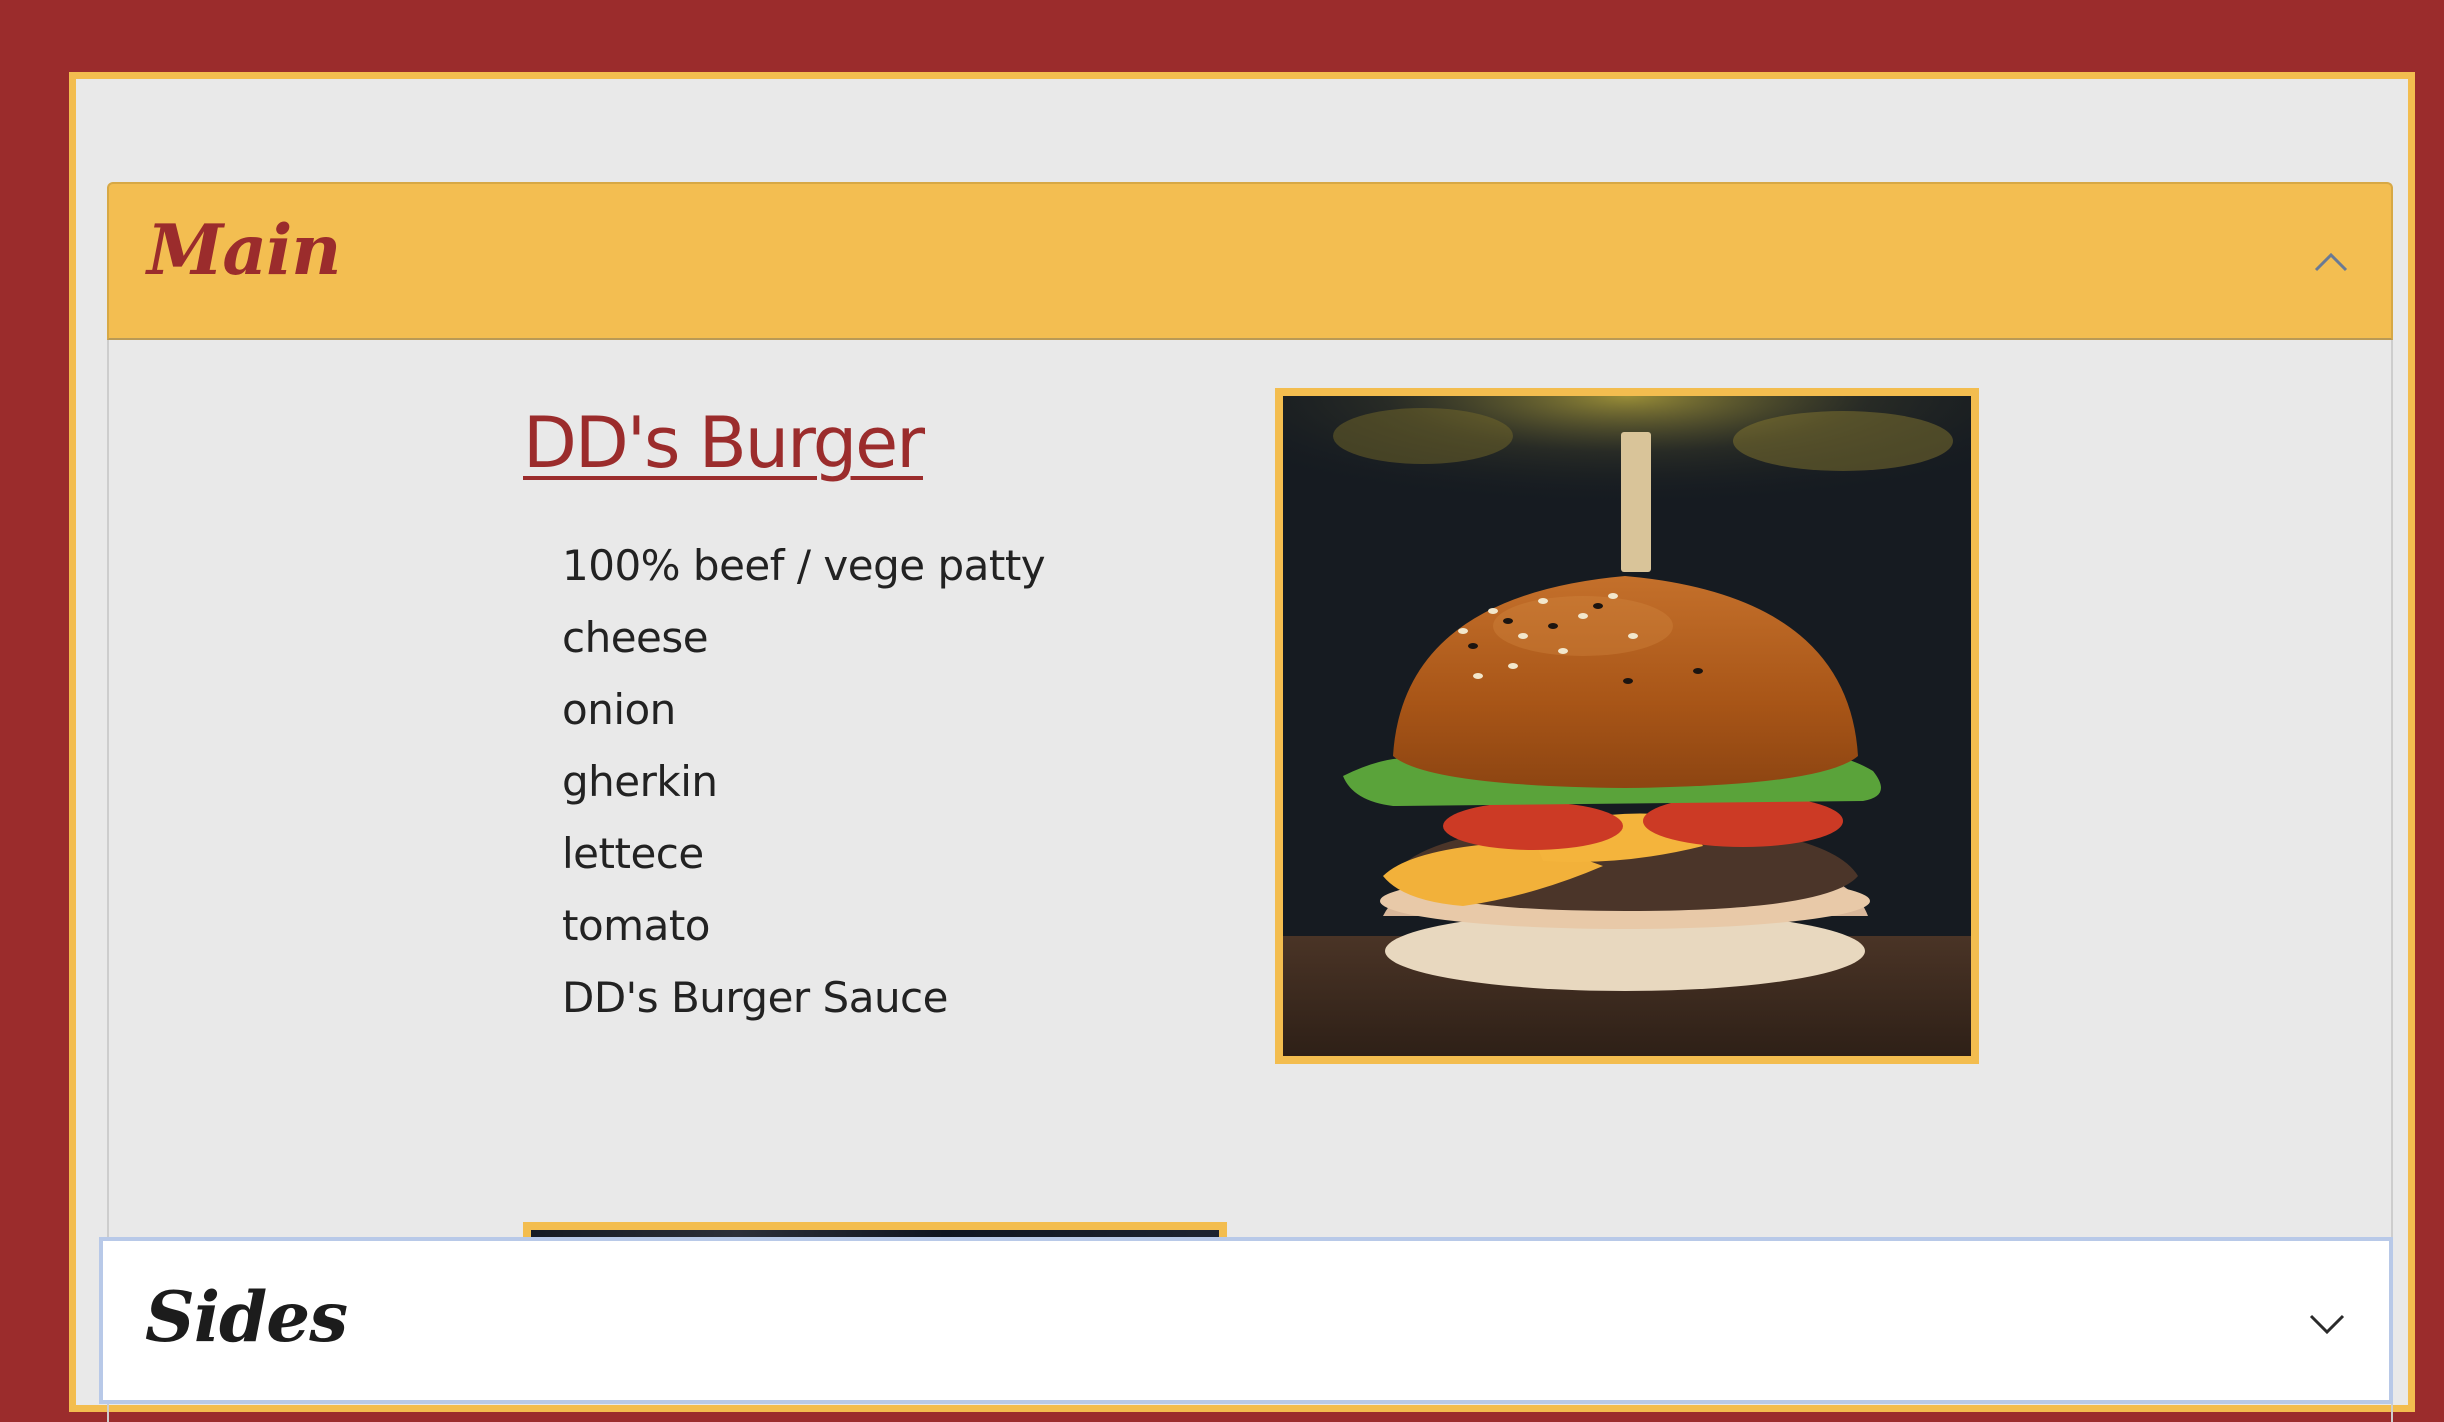 The height and width of the screenshot is (1422, 2444). What do you see at coordinates (619, 709) in the screenshot?
I see `ingredient-item: onion` at bounding box center [619, 709].